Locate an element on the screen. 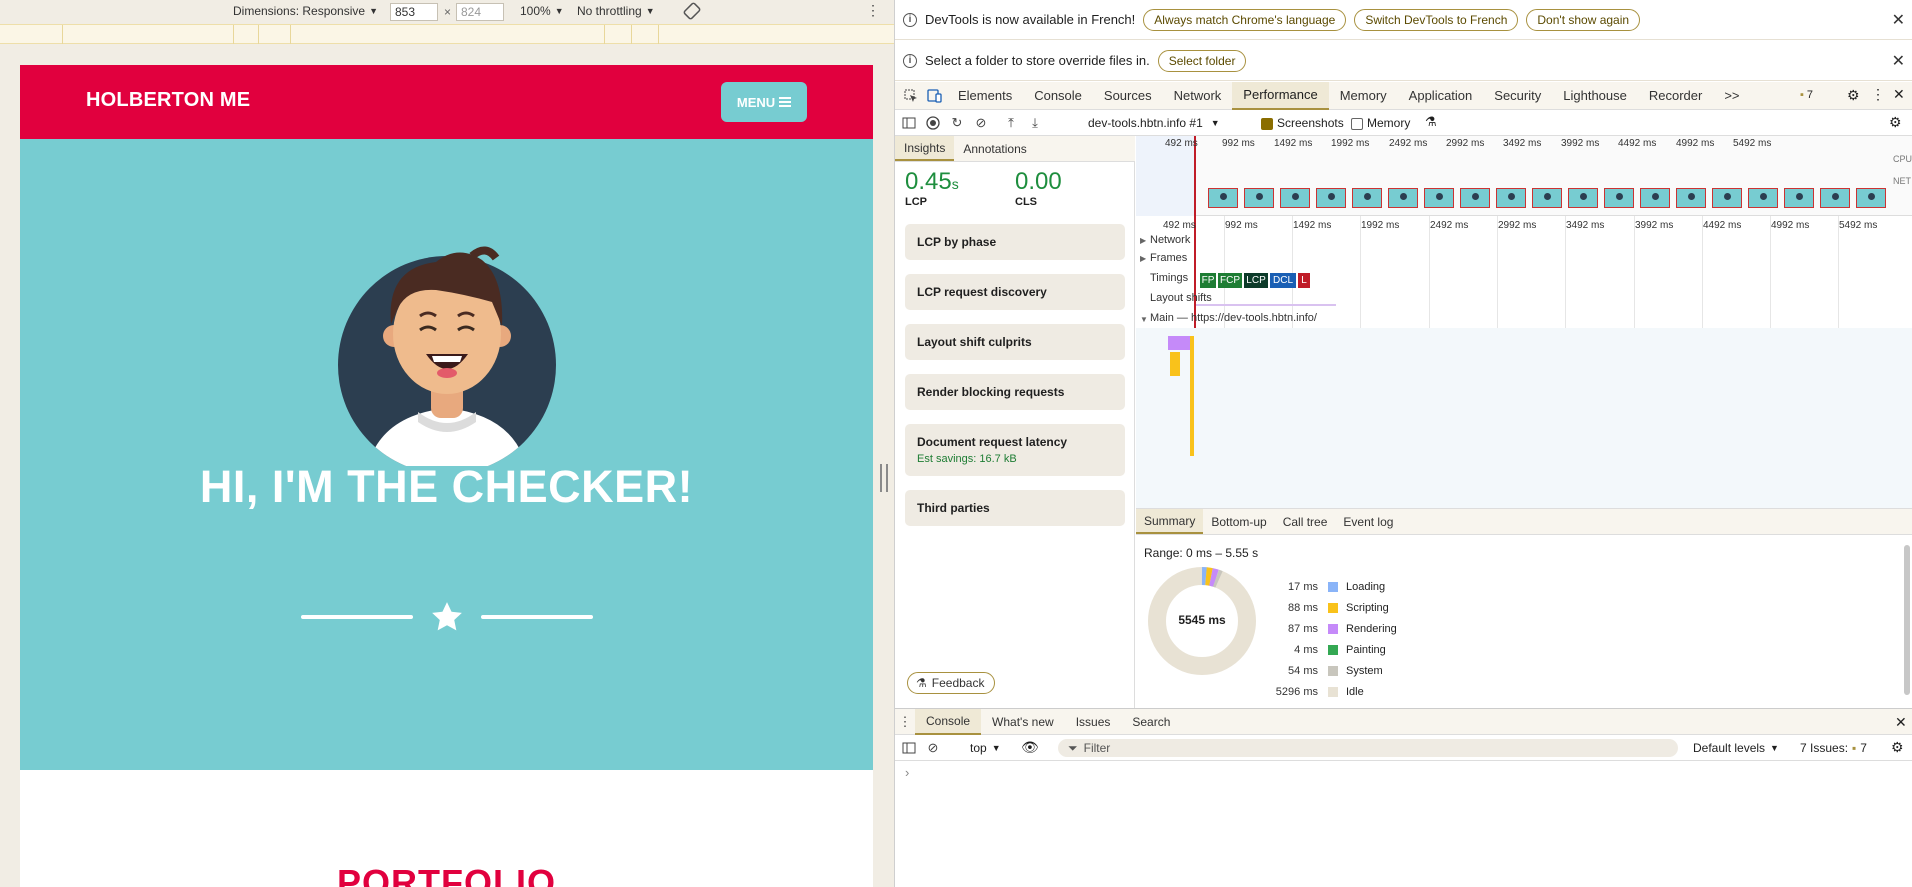 The height and width of the screenshot is (887, 1912). match-language-button: Always match Chrome's language is located at coordinates (1245, 19).